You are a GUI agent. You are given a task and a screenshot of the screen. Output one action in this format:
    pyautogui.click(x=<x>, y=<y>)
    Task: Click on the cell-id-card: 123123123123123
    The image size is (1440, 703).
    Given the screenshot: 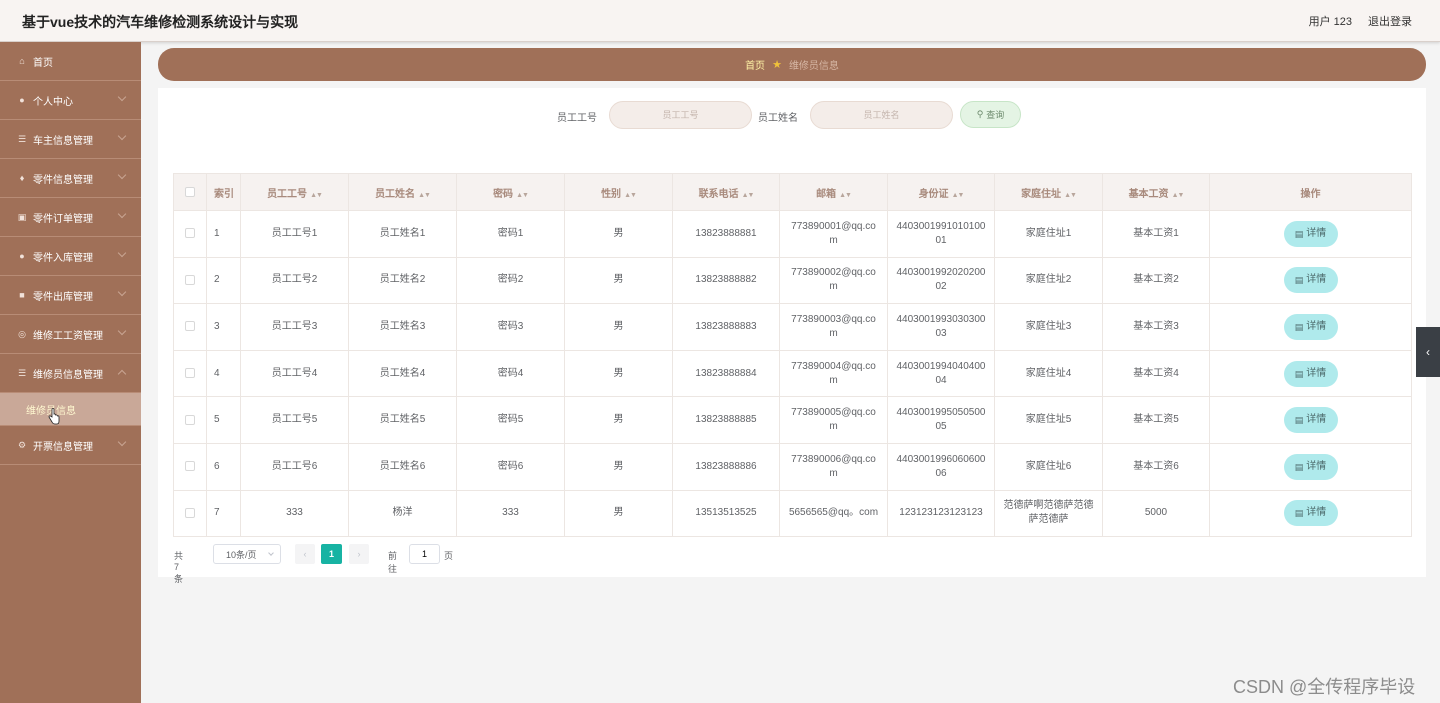 What is the action you would take?
    pyautogui.click(x=941, y=513)
    